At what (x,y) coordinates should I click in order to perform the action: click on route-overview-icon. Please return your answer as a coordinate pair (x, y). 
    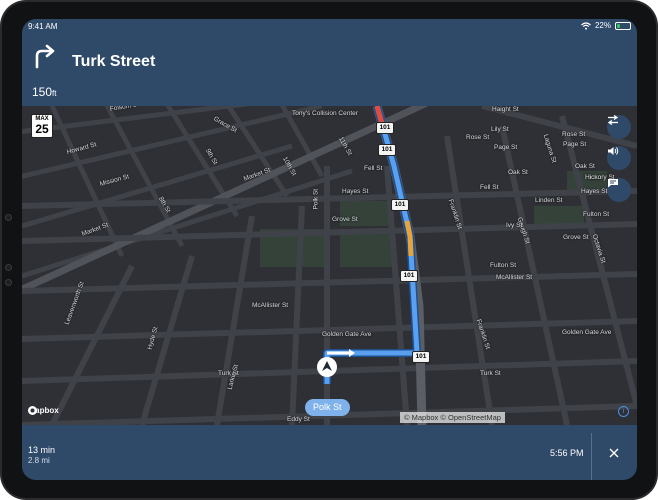
    Looking at the image, I should click on (613, 120).